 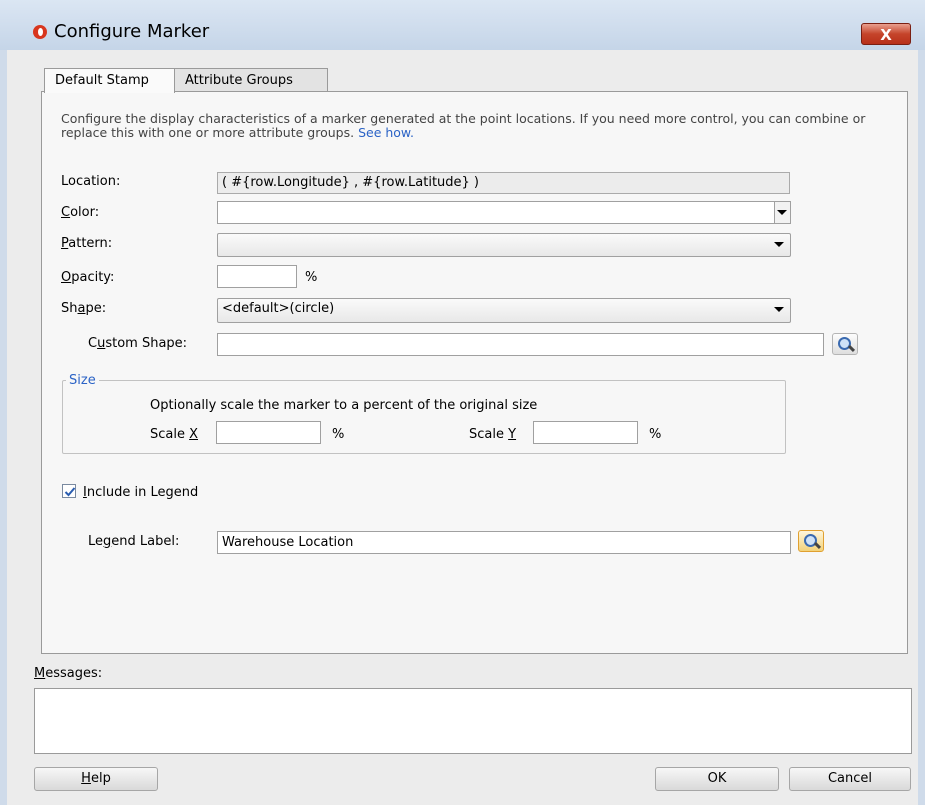 I want to click on legend-label-caption: Legend Label:, so click(x=134, y=541).